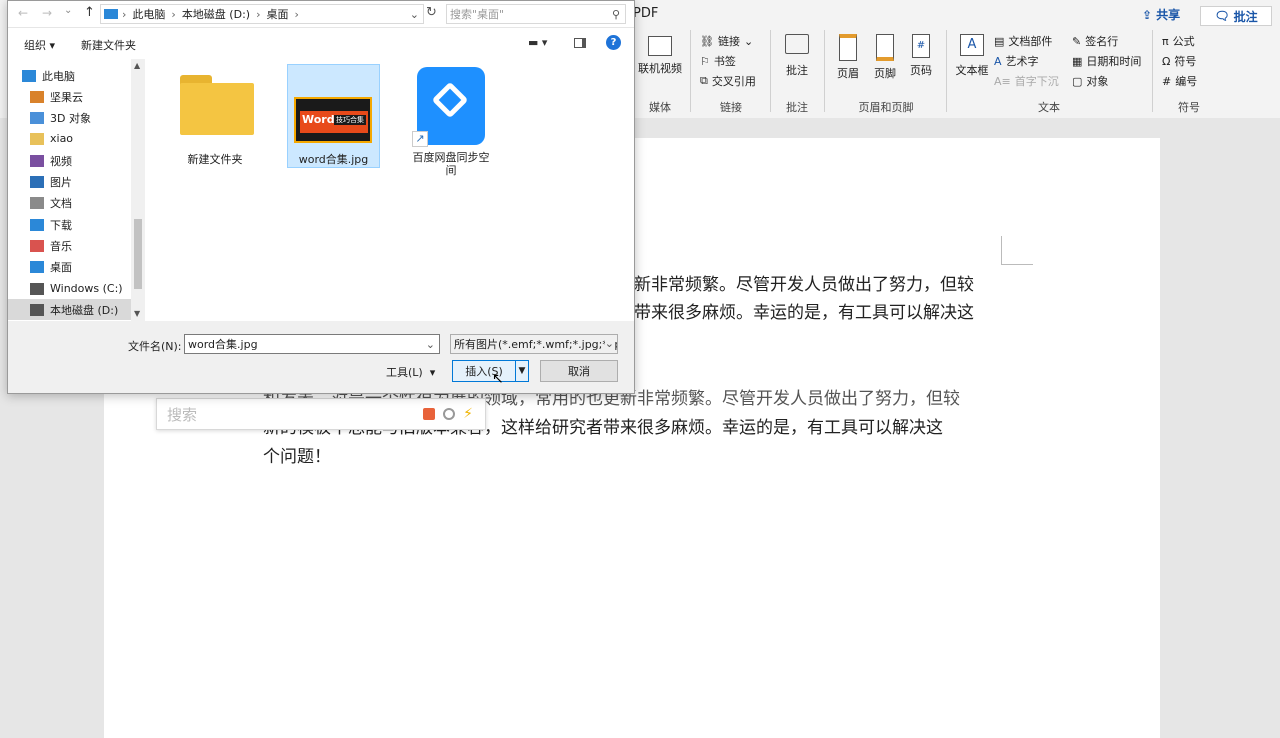 Image resolution: width=1280 pixels, height=738 pixels. Describe the element at coordinates (138, 254) in the screenshot. I see `nav-scrollbar-thumb` at that location.